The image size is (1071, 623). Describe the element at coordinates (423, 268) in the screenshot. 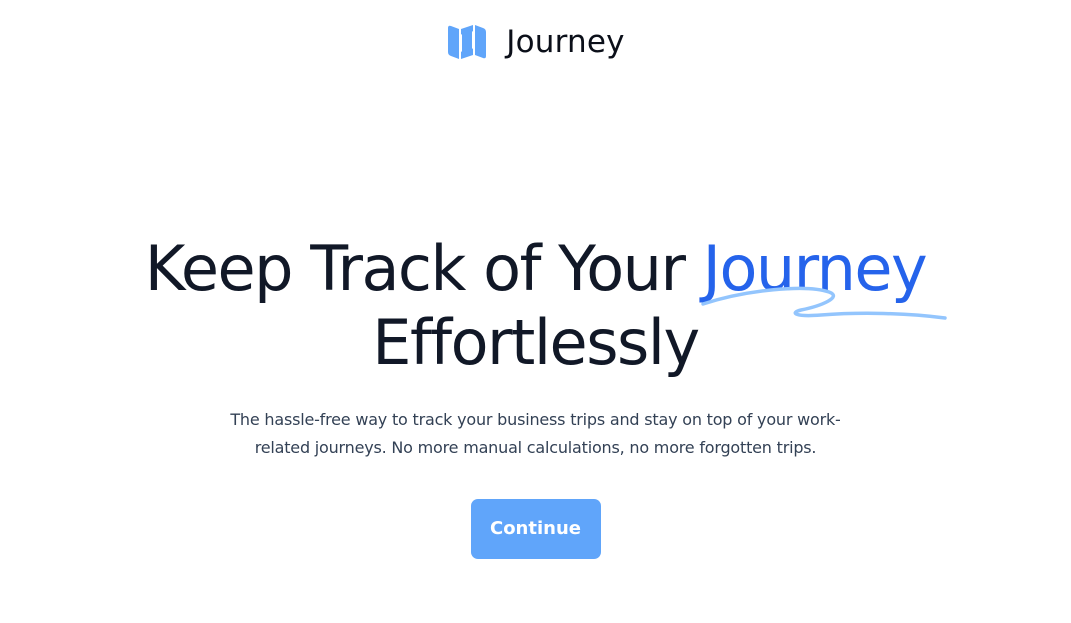

I see `headline-part1: Keep Track of Your` at that location.